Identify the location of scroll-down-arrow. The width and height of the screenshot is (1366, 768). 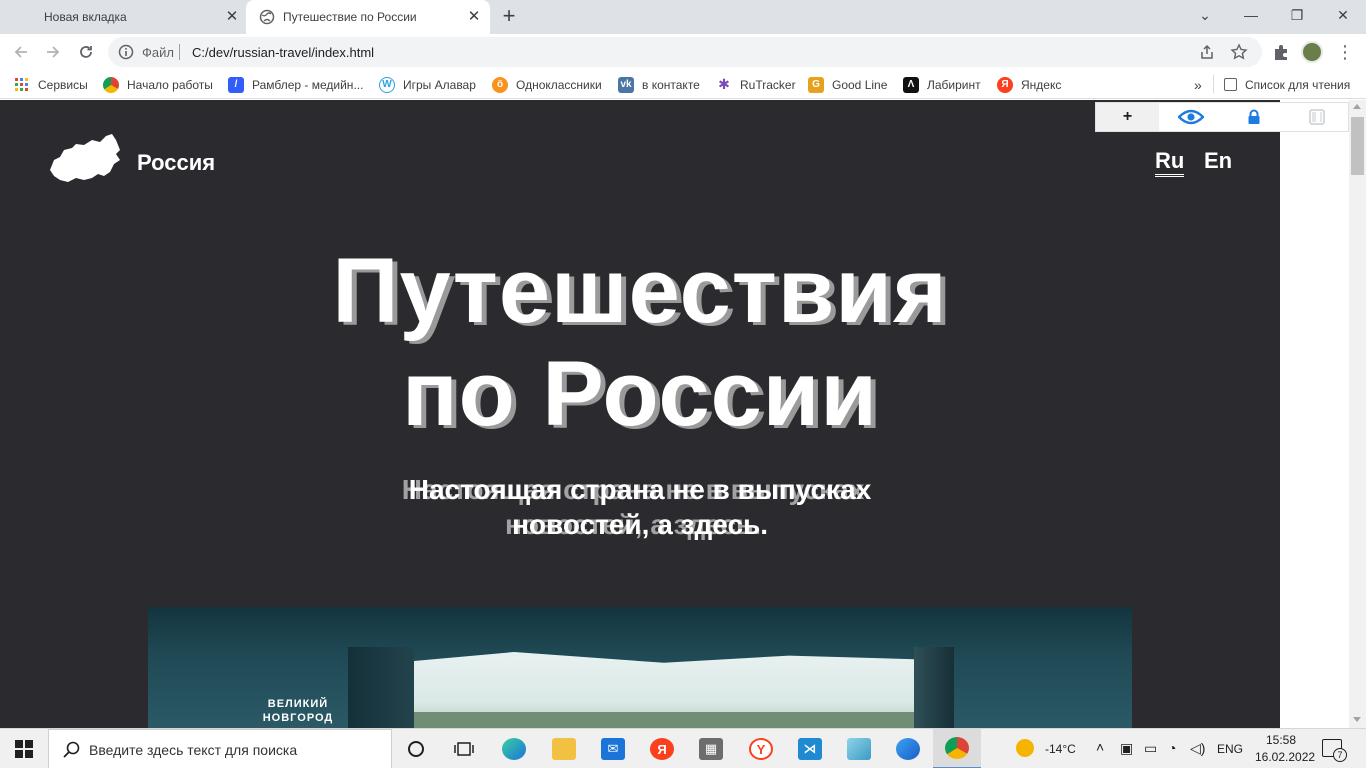
(1357, 719).